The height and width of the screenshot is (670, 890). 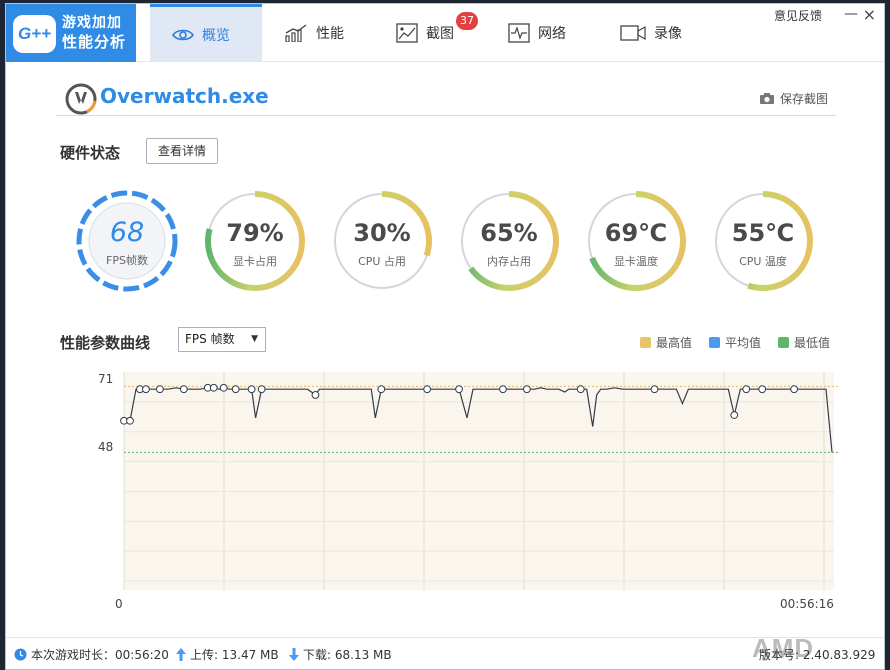 What do you see at coordinates (467, 21) in the screenshot?
I see `screenshot-count-badge: 37` at bounding box center [467, 21].